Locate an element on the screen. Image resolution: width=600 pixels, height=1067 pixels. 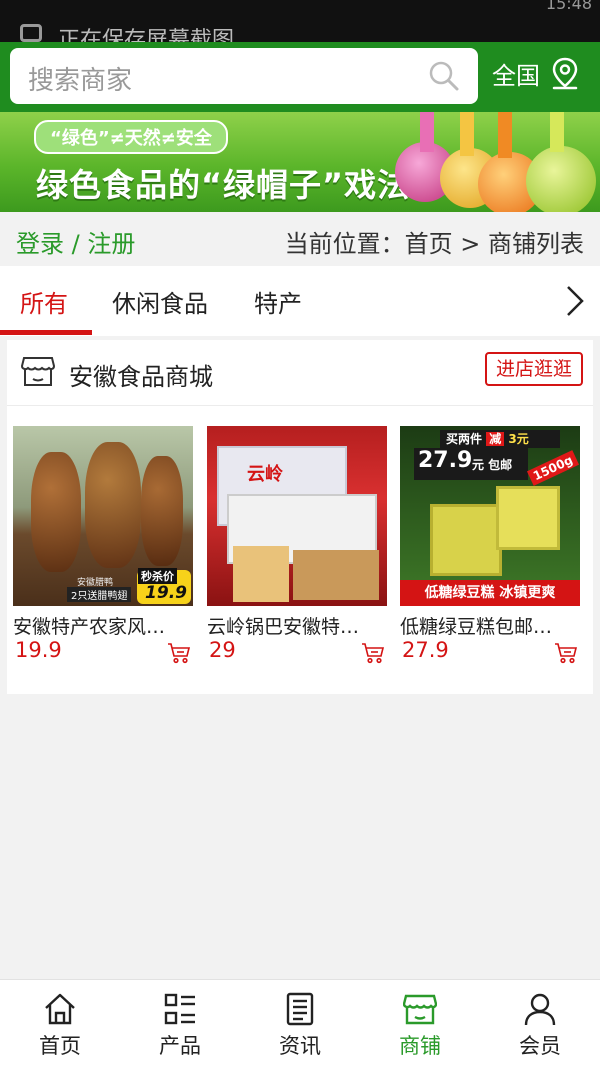
active-tab-indicator is located at coordinates (46, 332).